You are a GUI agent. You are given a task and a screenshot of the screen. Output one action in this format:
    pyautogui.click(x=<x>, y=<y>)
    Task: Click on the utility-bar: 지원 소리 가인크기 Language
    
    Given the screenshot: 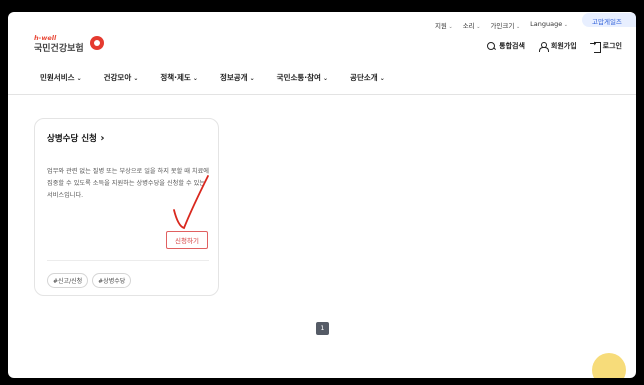 What is the action you would take?
    pyautogui.click(x=501, y=25)
    